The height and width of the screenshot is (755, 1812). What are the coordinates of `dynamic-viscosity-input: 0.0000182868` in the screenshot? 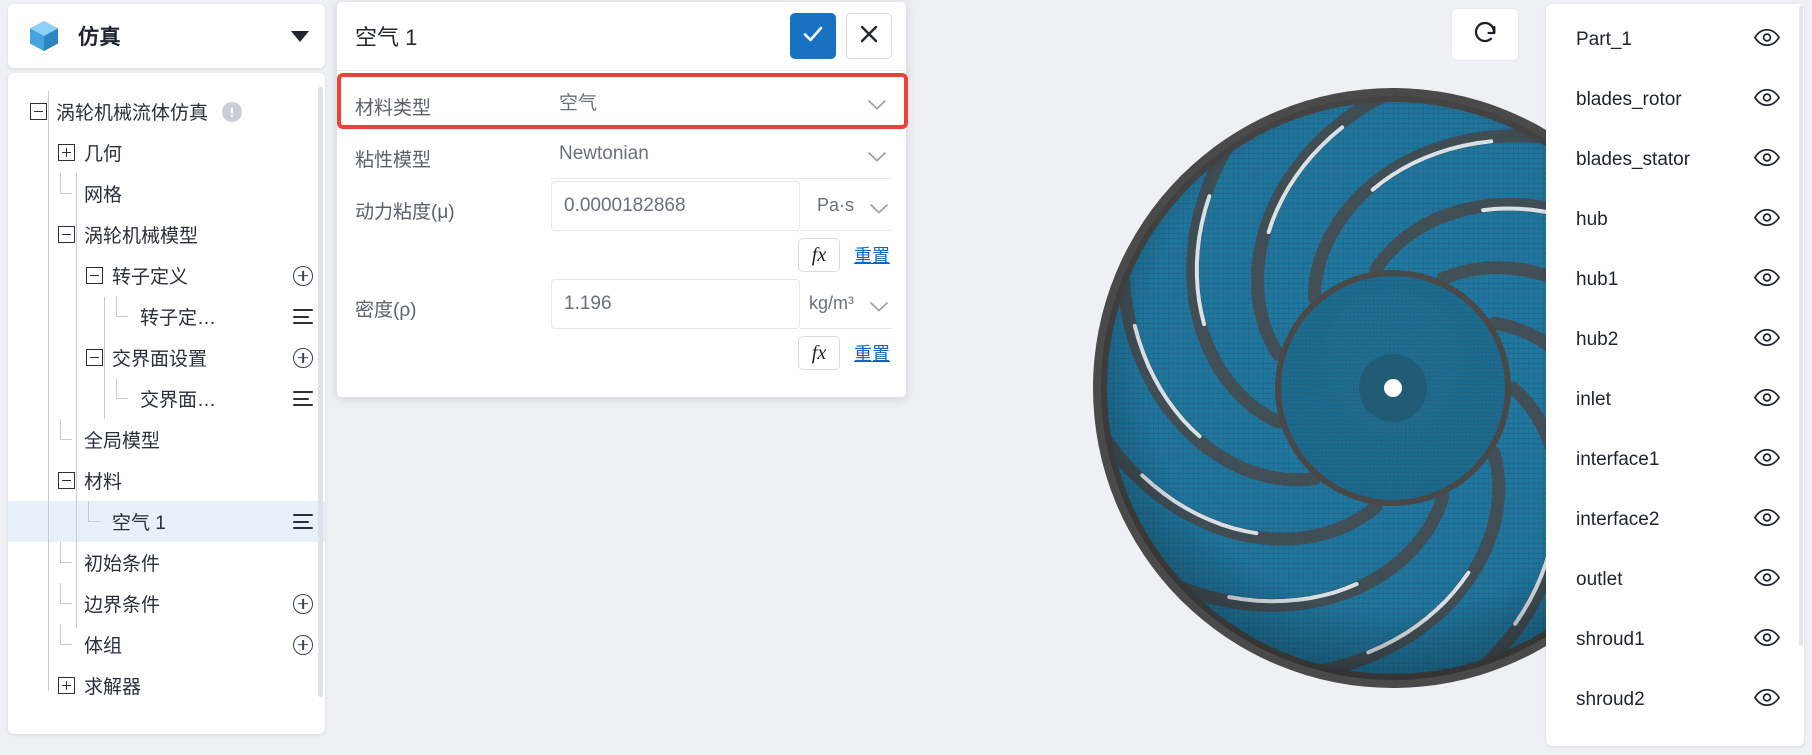 It's located at (675, 206).